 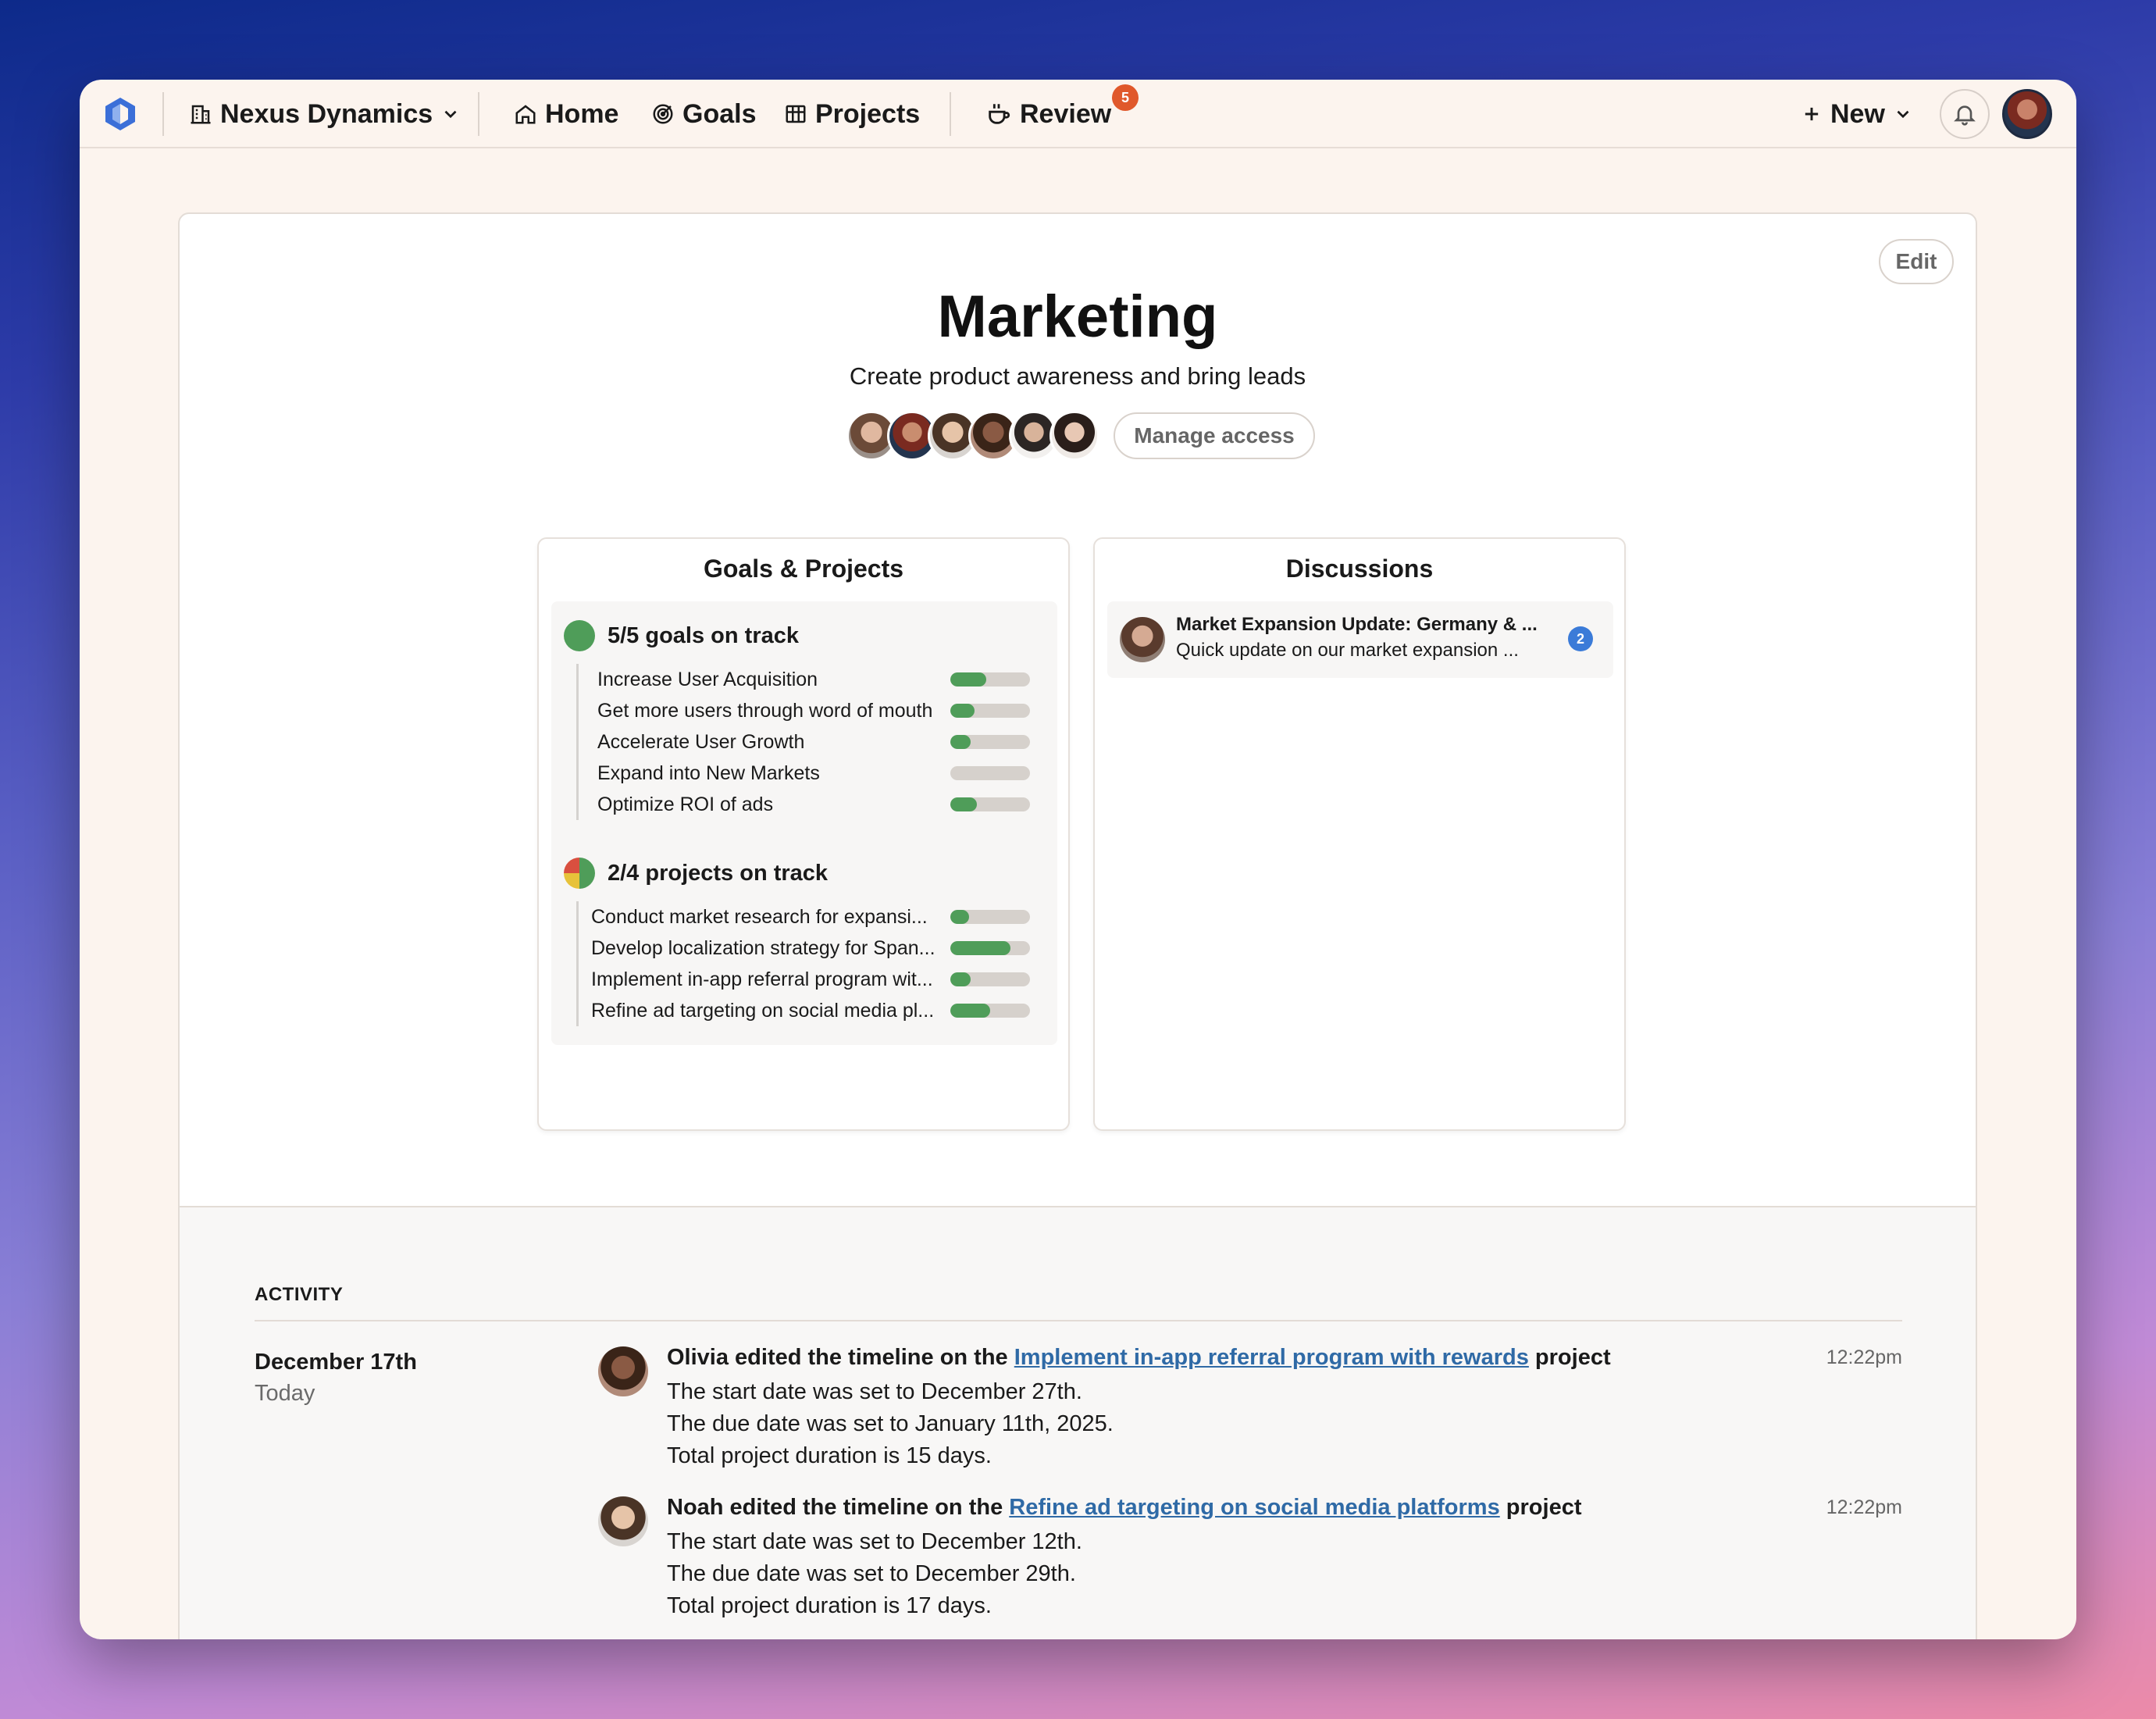 What do you see at coordinates (1580, 638) in the screenshot?
I see `comment-count-badge: 2` at bounding box center [1580, 638].